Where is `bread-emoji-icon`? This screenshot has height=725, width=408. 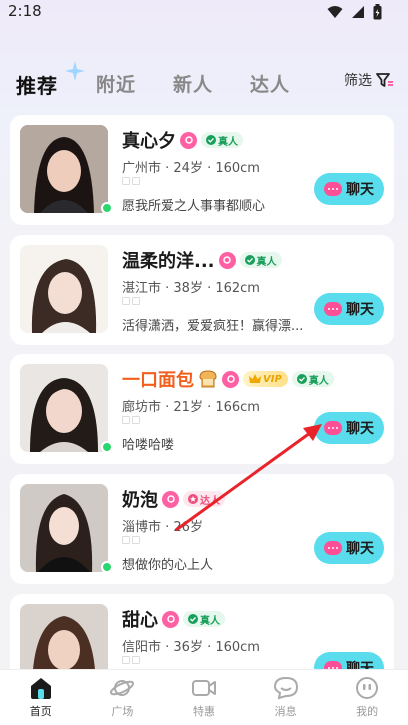
bread-emoji-icon is located at coordinates (208, 379).